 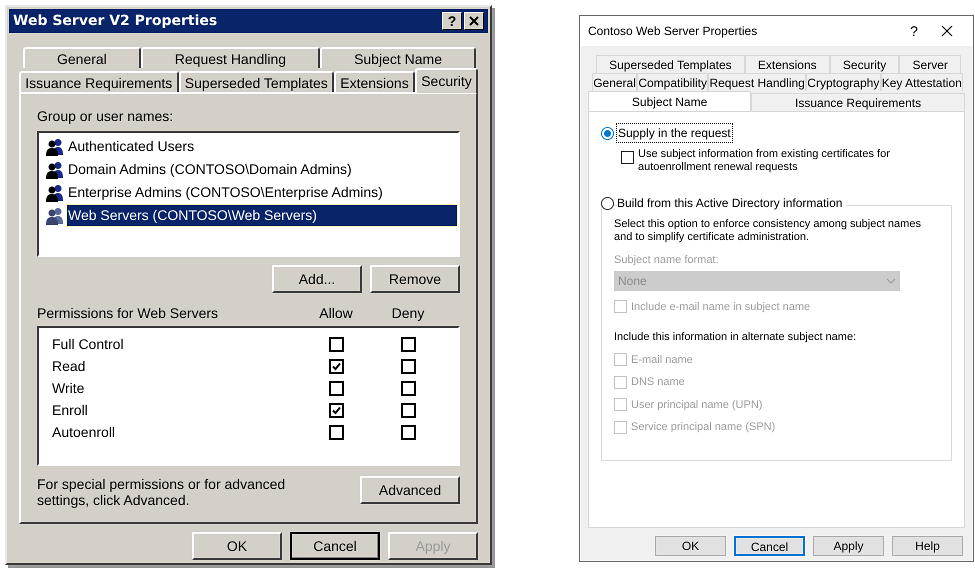 I want to click on checkbox-label: Use subject information from existing certificates for autoenrollment renewal requests, so click(x=764, y=161).